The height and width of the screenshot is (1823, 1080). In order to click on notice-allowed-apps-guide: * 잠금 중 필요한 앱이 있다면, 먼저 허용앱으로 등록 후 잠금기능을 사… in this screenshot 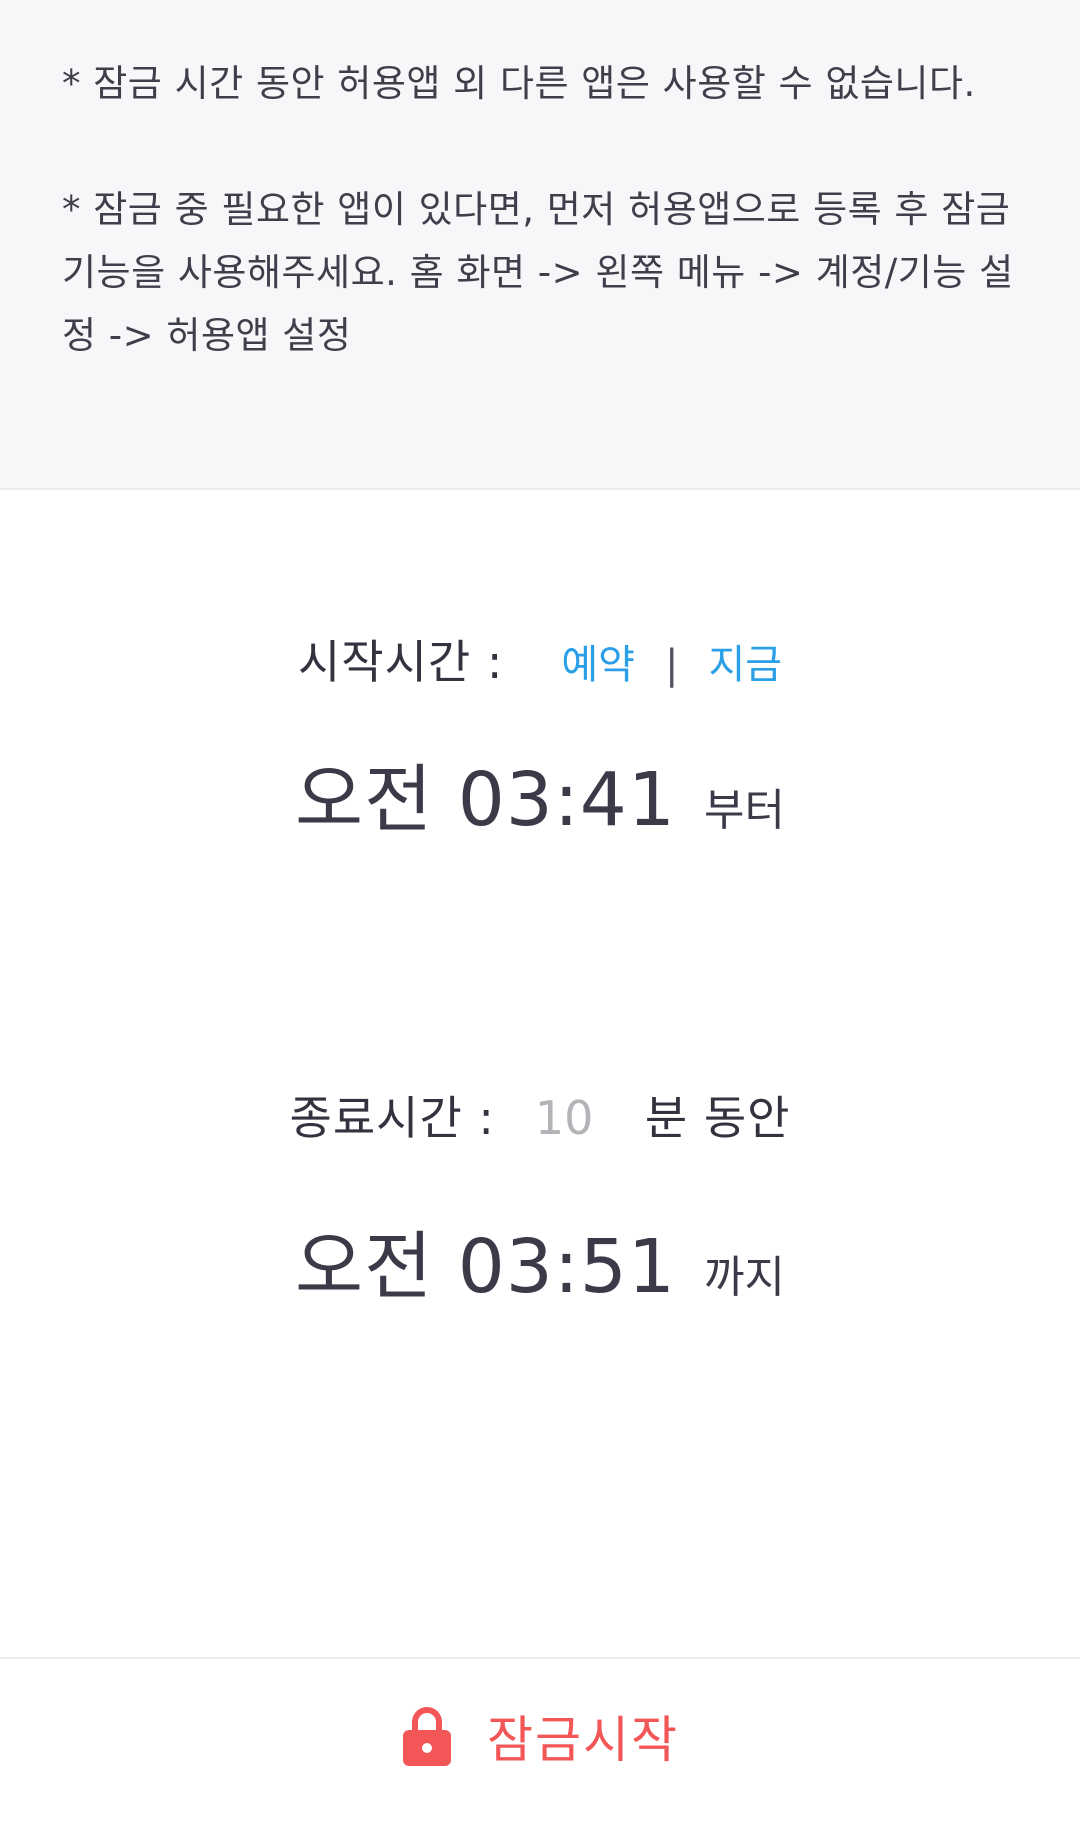, I will do `click(538, 272)`.